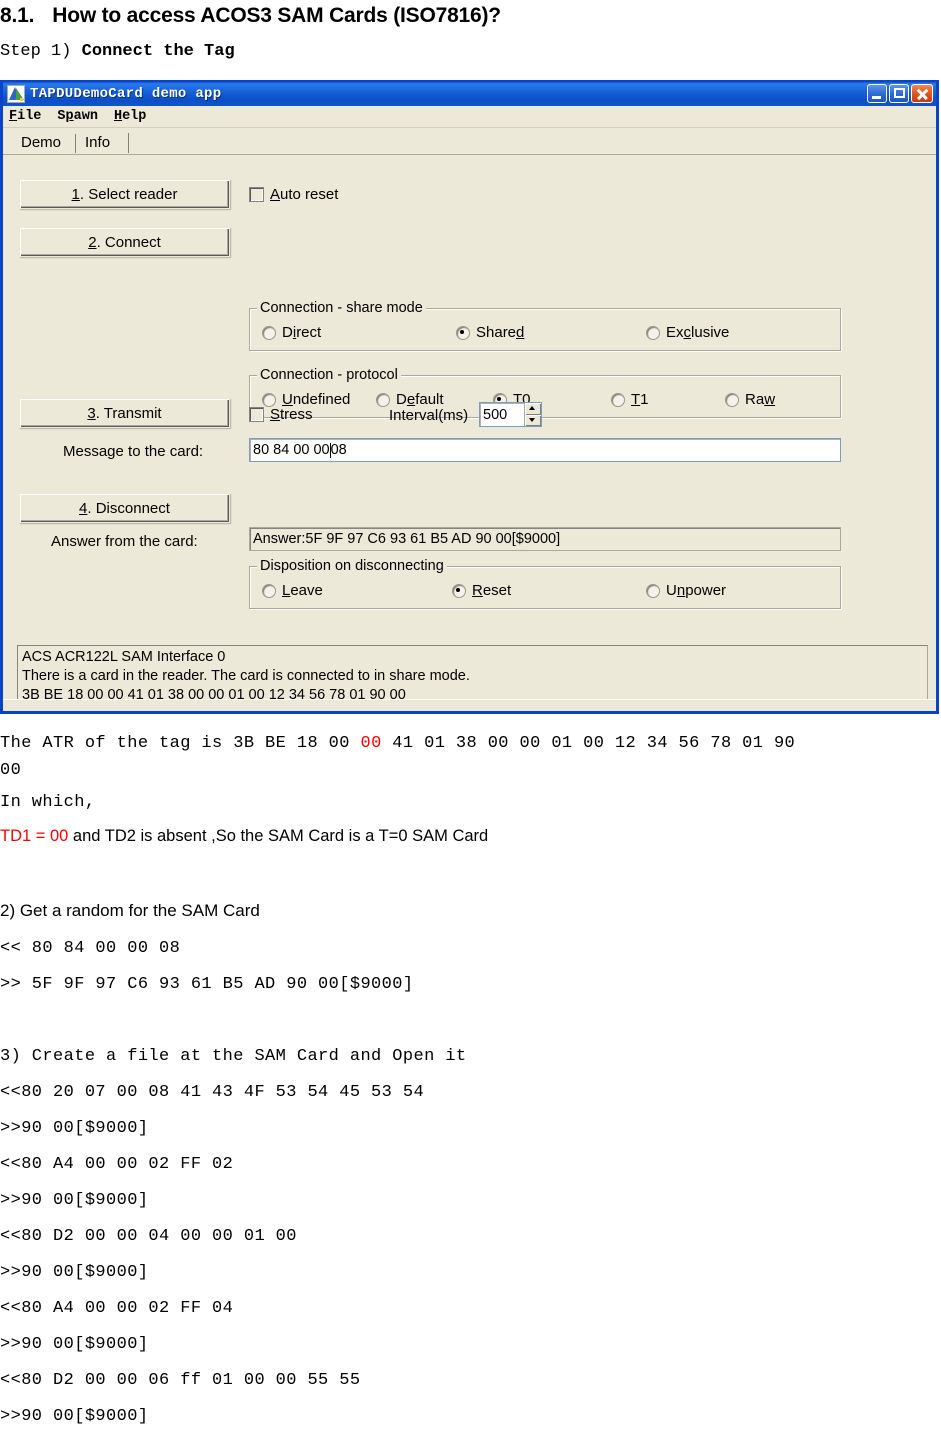 Image resolution: width=941 pixels, height=1430 pixels. I want to click on share-mode-exclusive-label: Exclusive, so click(698, 332).